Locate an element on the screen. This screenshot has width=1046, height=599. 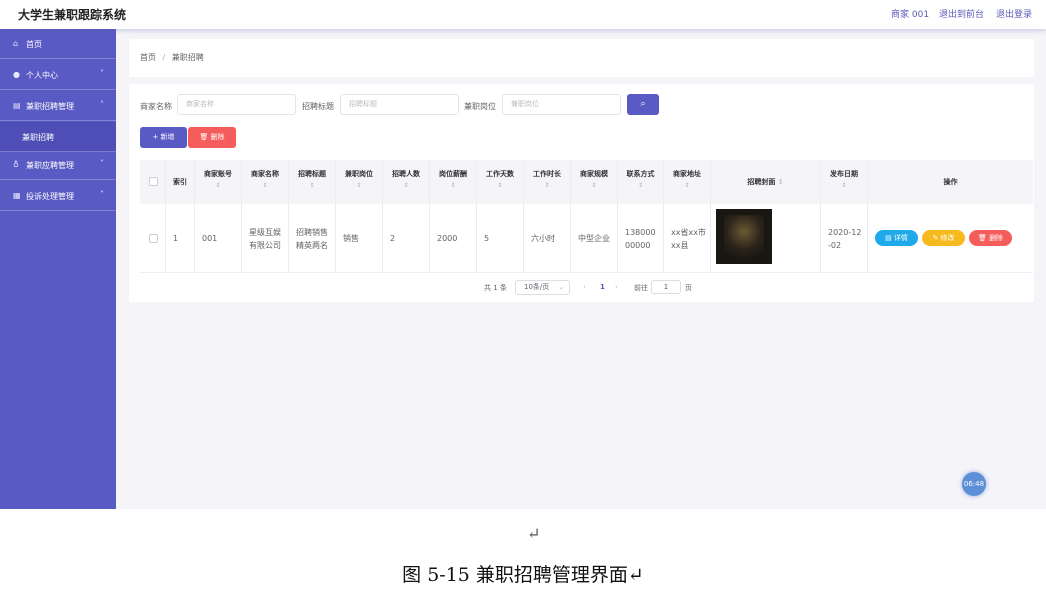
cell-account: 001 is located at coordinates (218, 238).